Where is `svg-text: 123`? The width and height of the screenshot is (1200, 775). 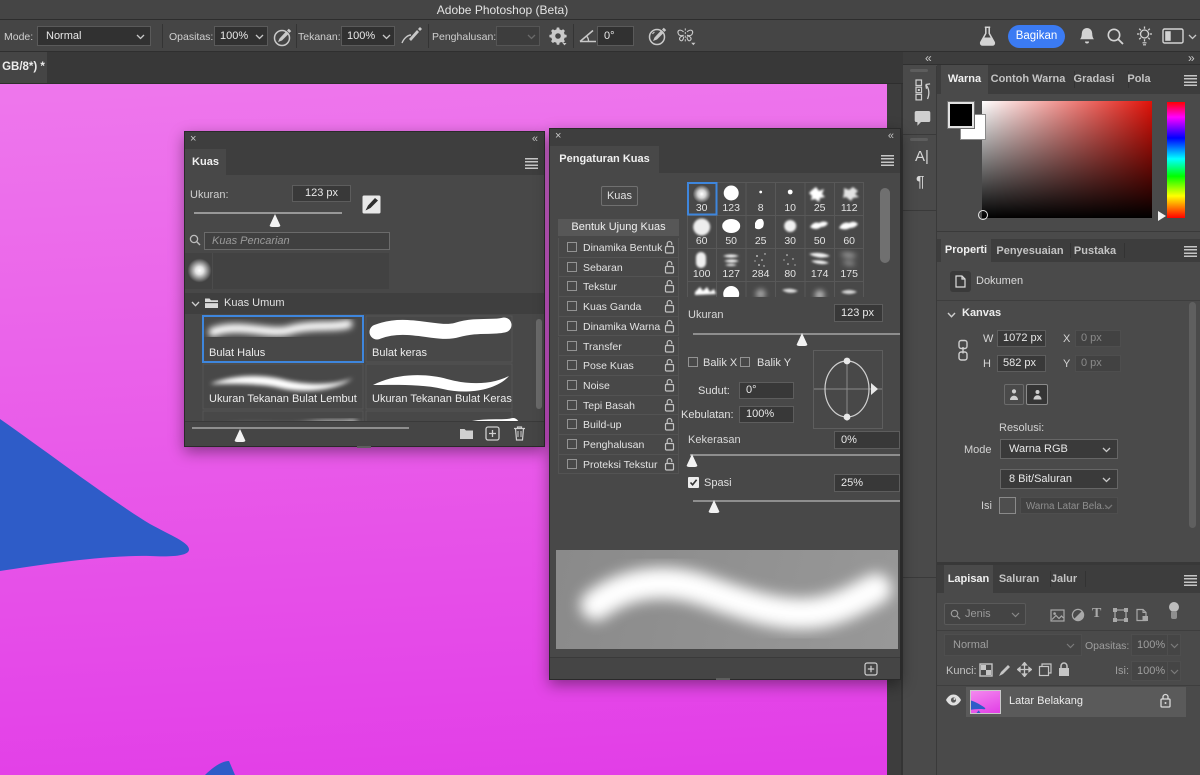
svg-text: 123 is located at coordinates (731, 208).